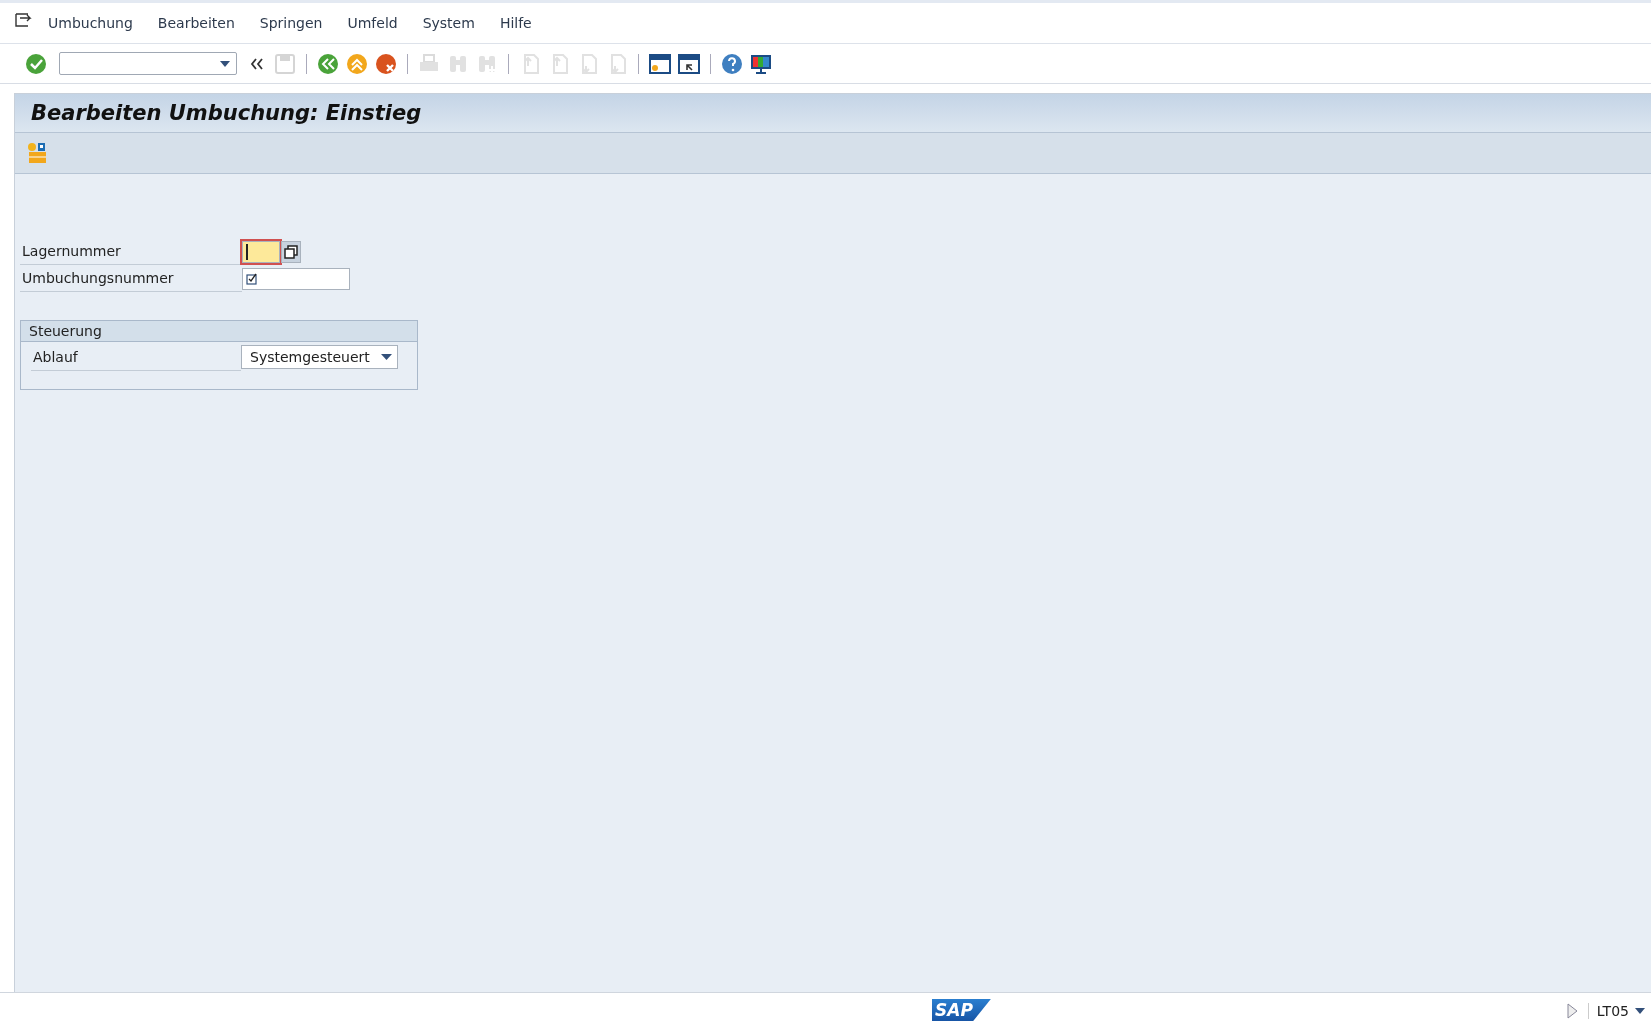 The image size is (1651, 1029). I want to click on menu-item: Hilfe, so click(515, 23).